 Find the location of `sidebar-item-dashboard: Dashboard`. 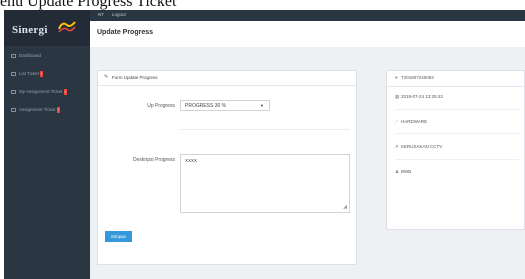

sidebar-item-dashboard: Dashboard is located at coordinates (47, 56).